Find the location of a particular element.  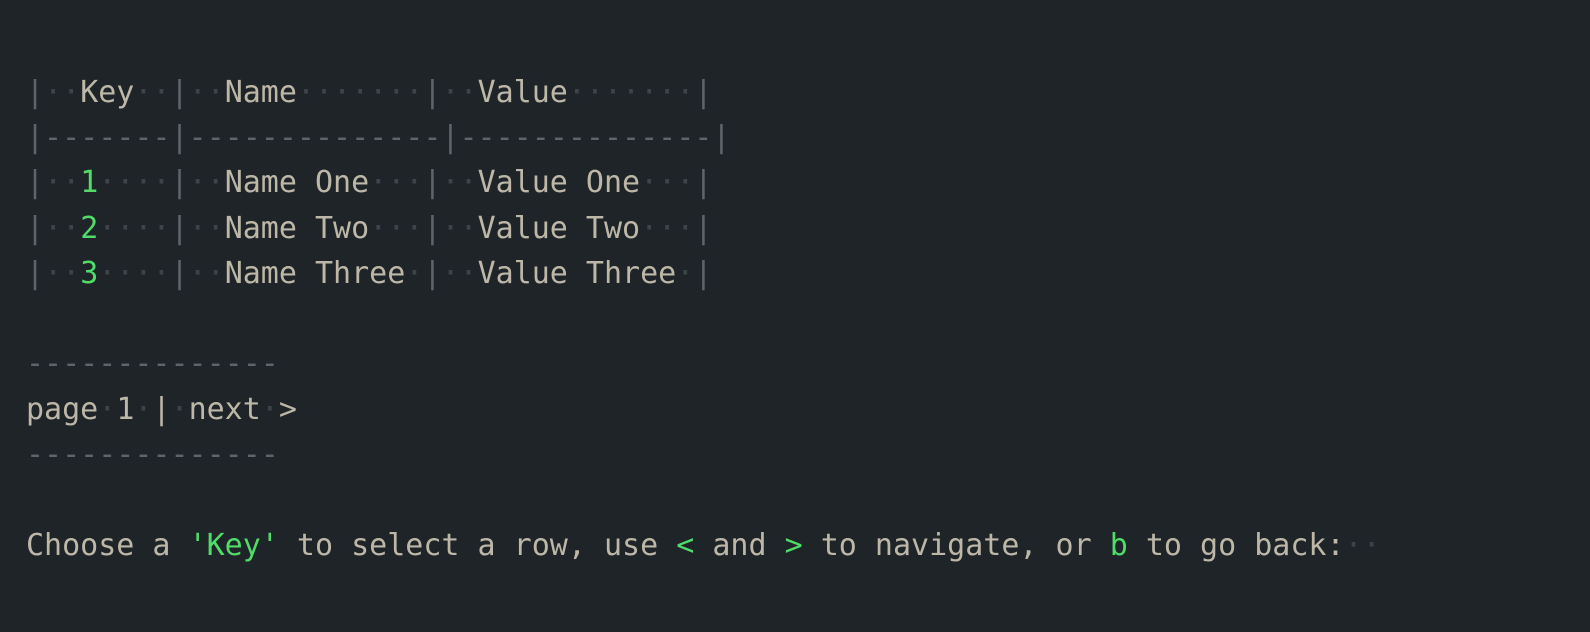

table-row: |··3····|··Name Three·|··Value Three·| is located at coordinates (369, 274).